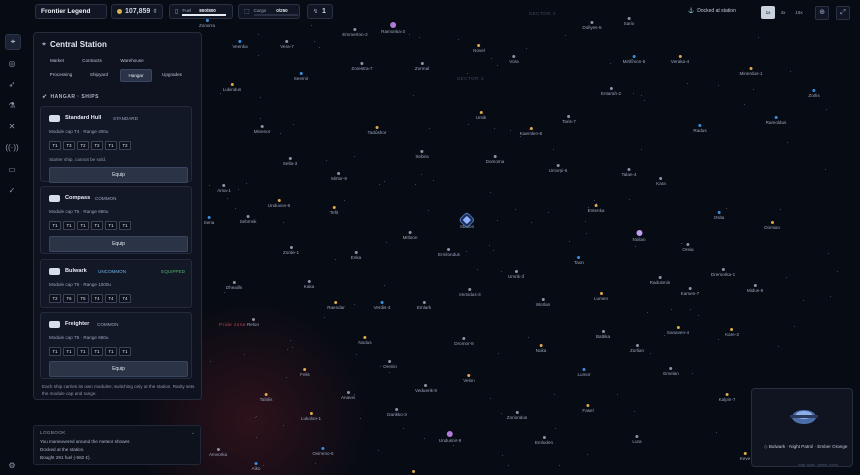 The width and height of the screenshot is (860, 475). Describe the element at coordinates (382, 305) in the screenshot. I see `star-system: Verdis-4` at that location.